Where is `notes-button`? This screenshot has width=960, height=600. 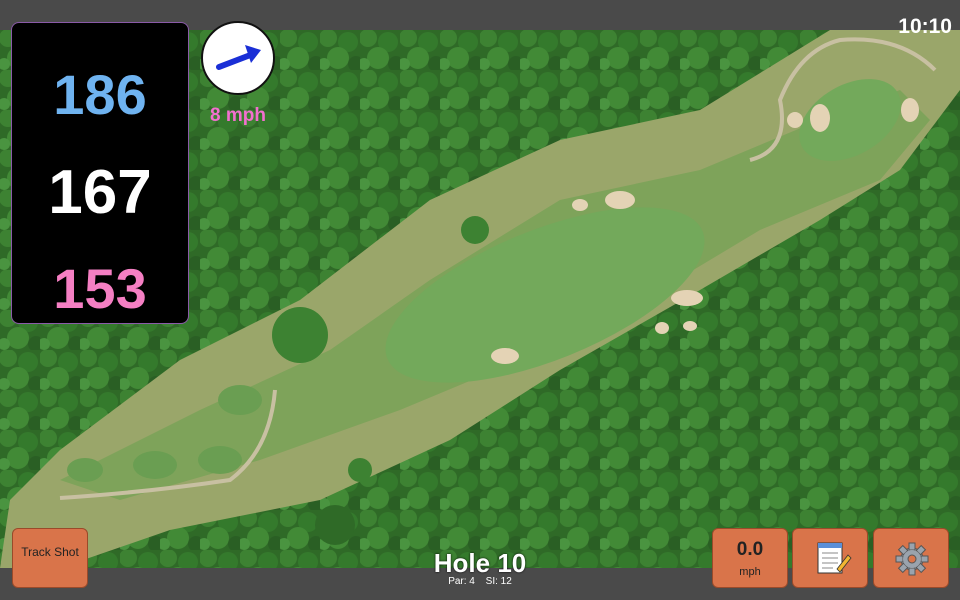
notes-button is located at coordinates (830, 558).